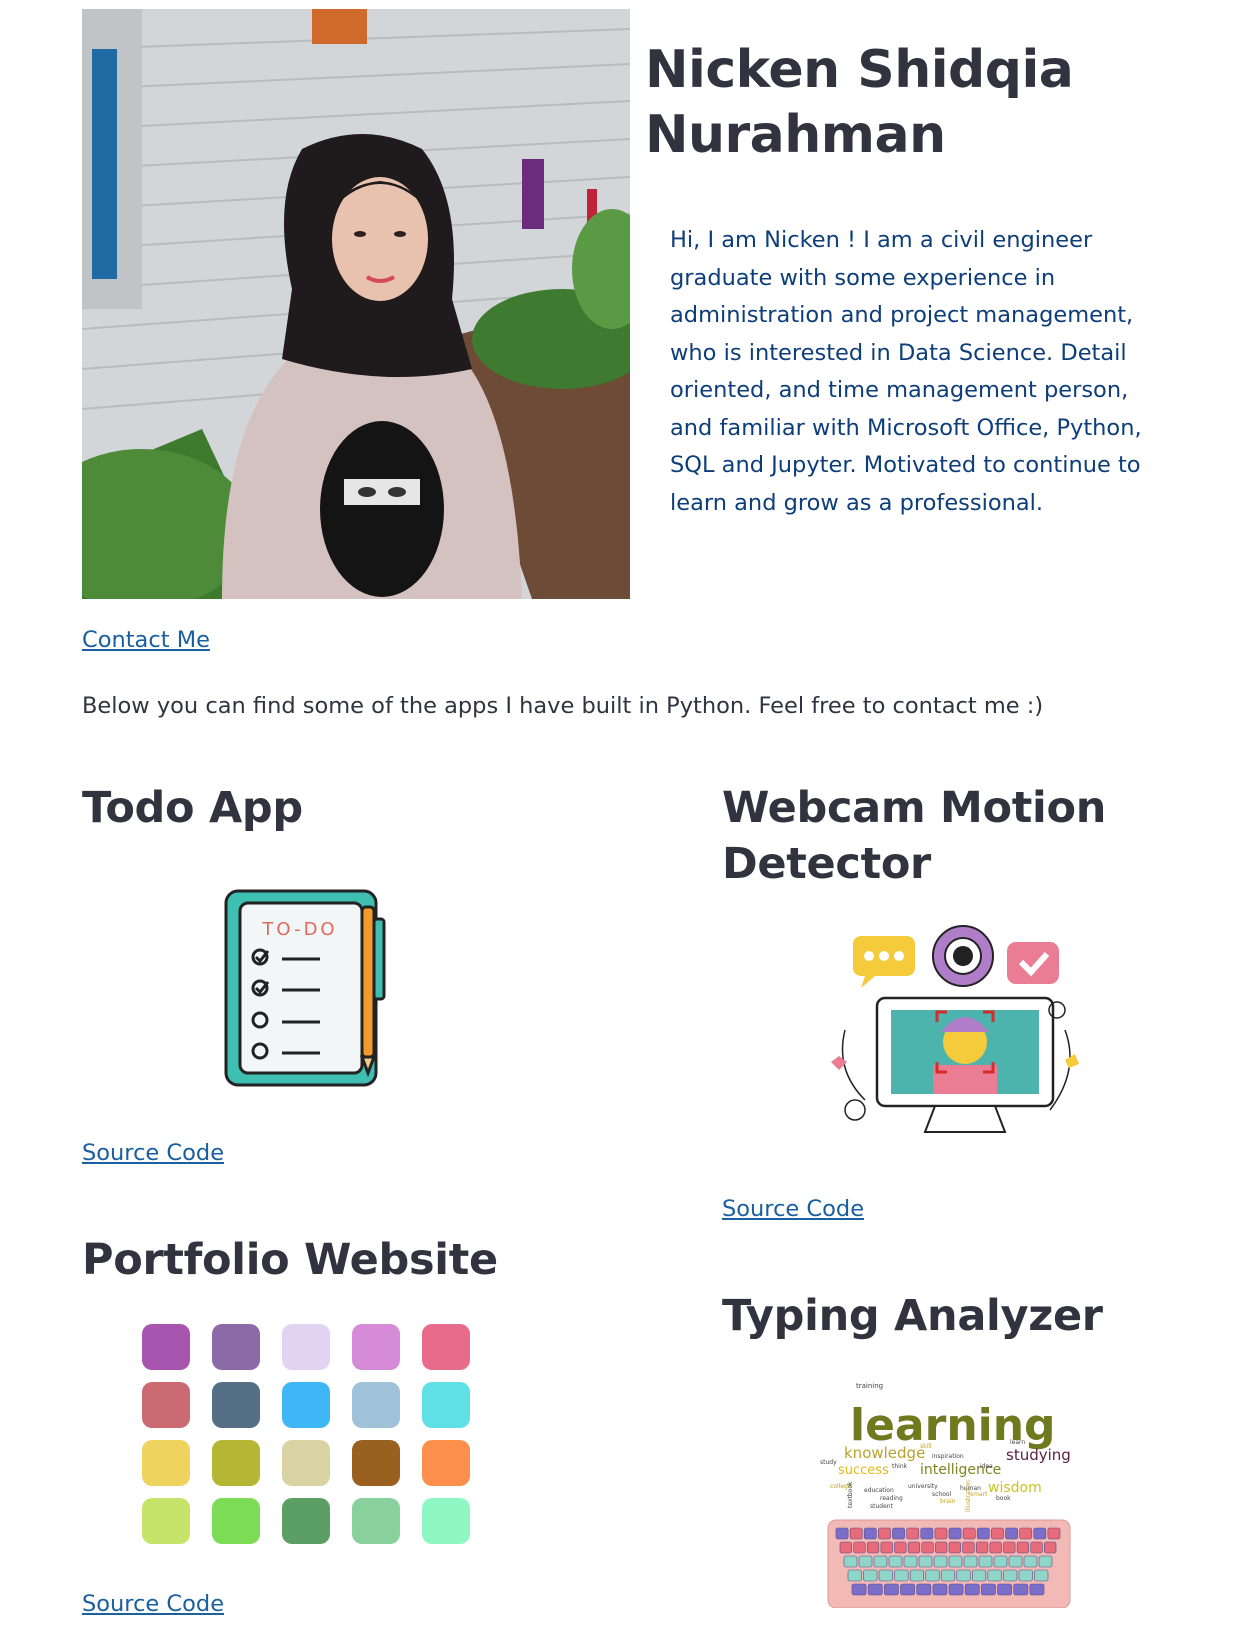  Describe the element at coordinates (863, 1470) in the screenshot. I see `svg-text: success` at that location.